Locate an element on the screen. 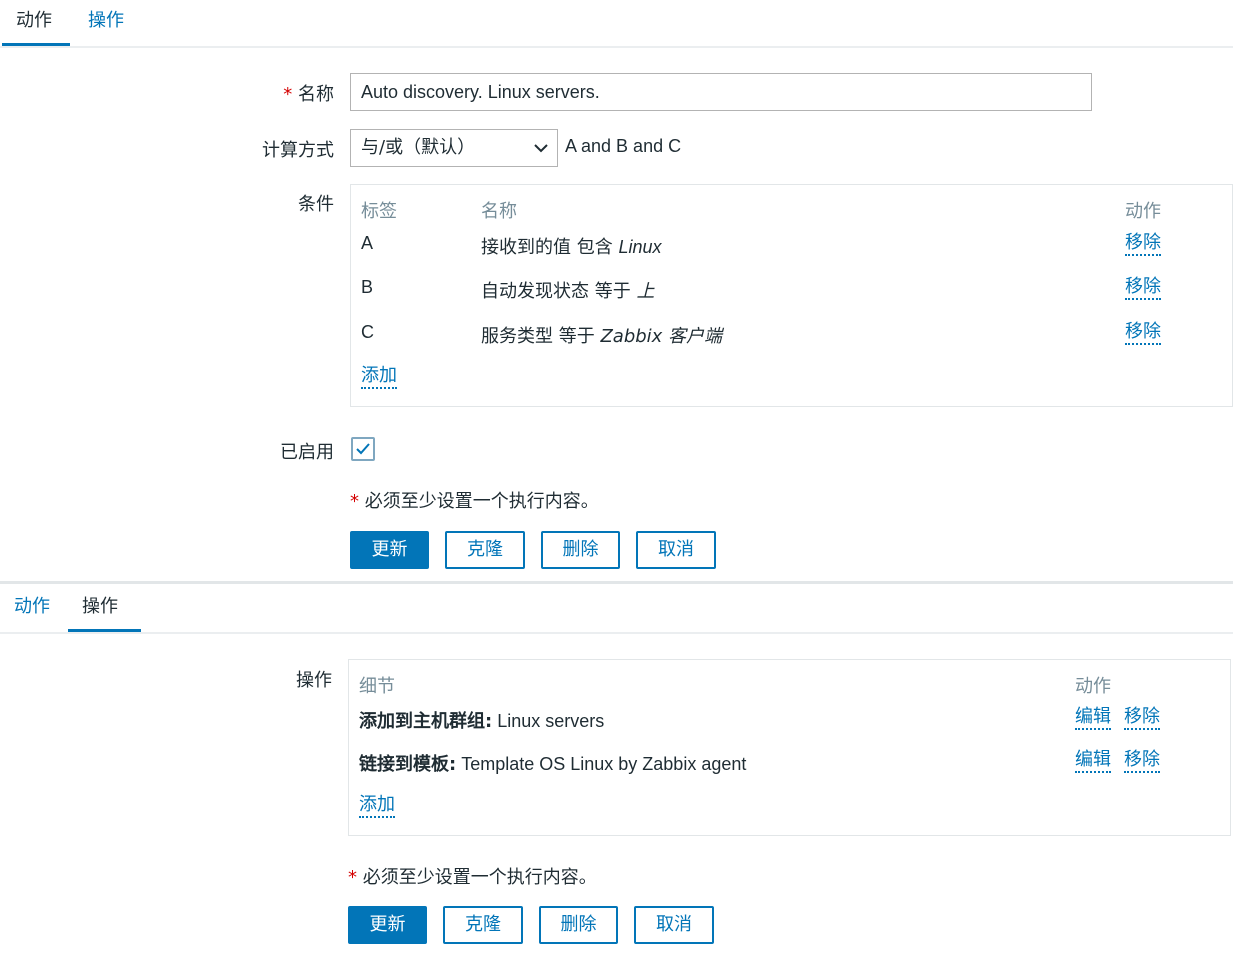  condition-name: 接收到的值 包含 Linux is located at coordinates (571, 246).